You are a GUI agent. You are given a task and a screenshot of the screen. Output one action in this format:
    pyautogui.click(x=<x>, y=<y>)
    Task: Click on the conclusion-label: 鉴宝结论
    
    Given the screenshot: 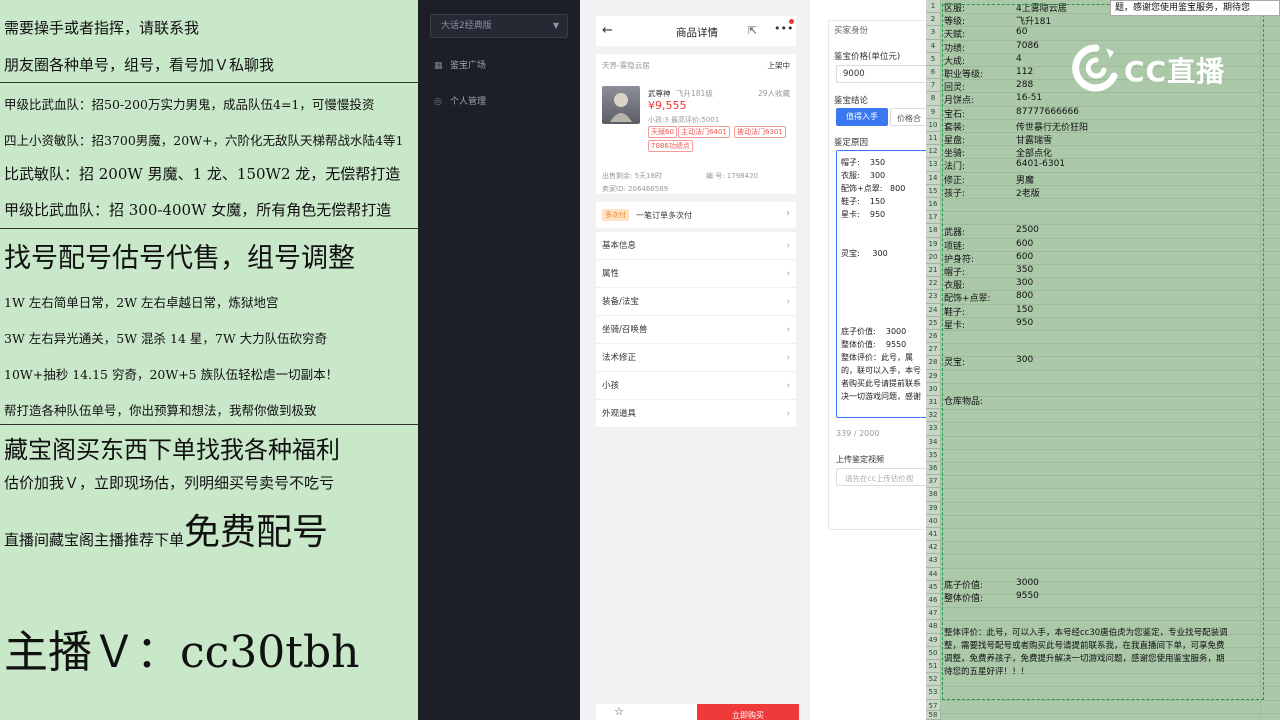 What is the action you would take?
    pyautogui.click(x=851, y=101)
    